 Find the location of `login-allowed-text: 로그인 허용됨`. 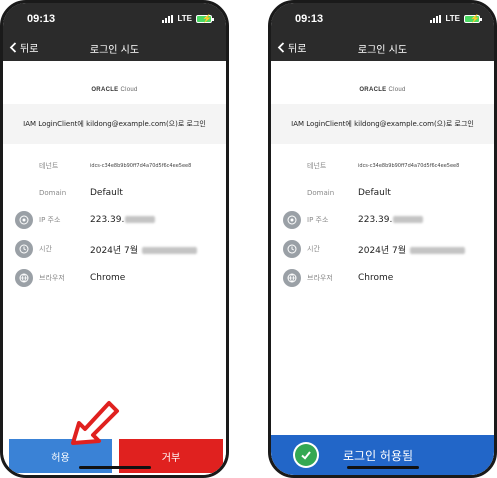

login-allowed-text: 로그인 허용됨 is located at coordinates (378, 455).